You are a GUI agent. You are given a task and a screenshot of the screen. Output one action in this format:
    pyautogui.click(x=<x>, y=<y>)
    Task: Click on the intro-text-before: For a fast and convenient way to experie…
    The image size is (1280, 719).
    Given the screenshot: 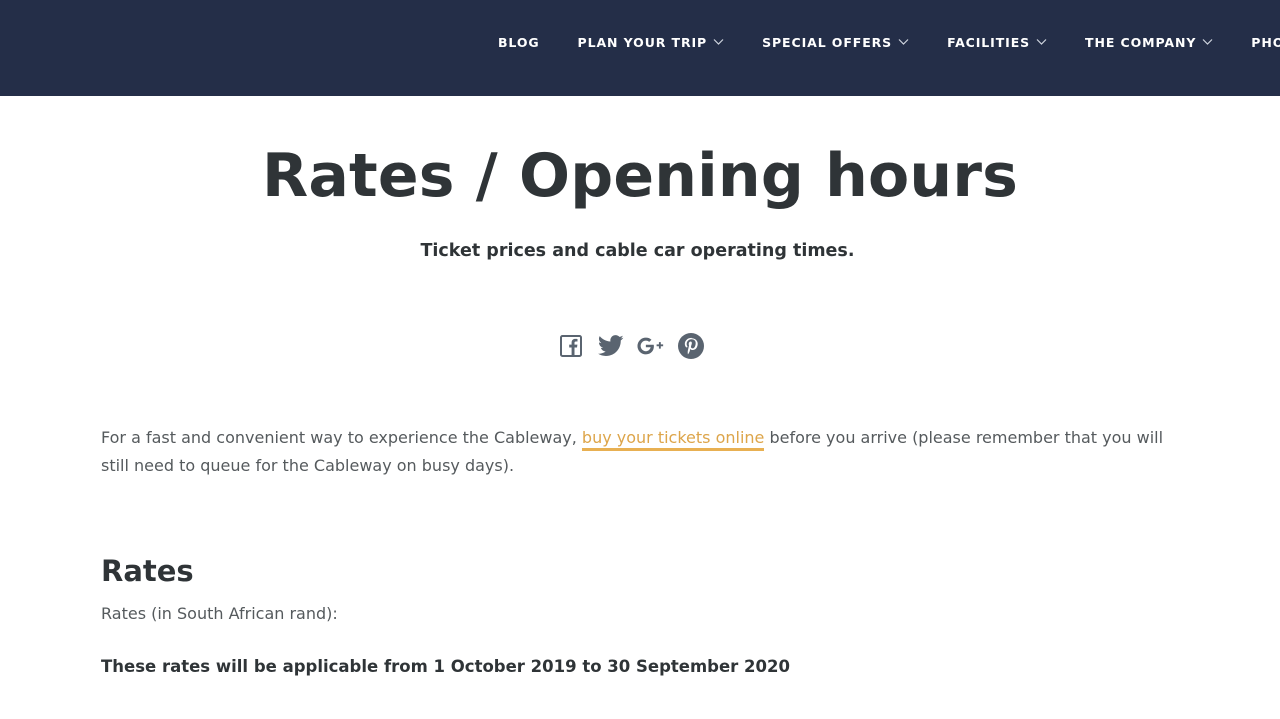 What is the action you would take?
    pyautogui.click(x=341, y=437)
    